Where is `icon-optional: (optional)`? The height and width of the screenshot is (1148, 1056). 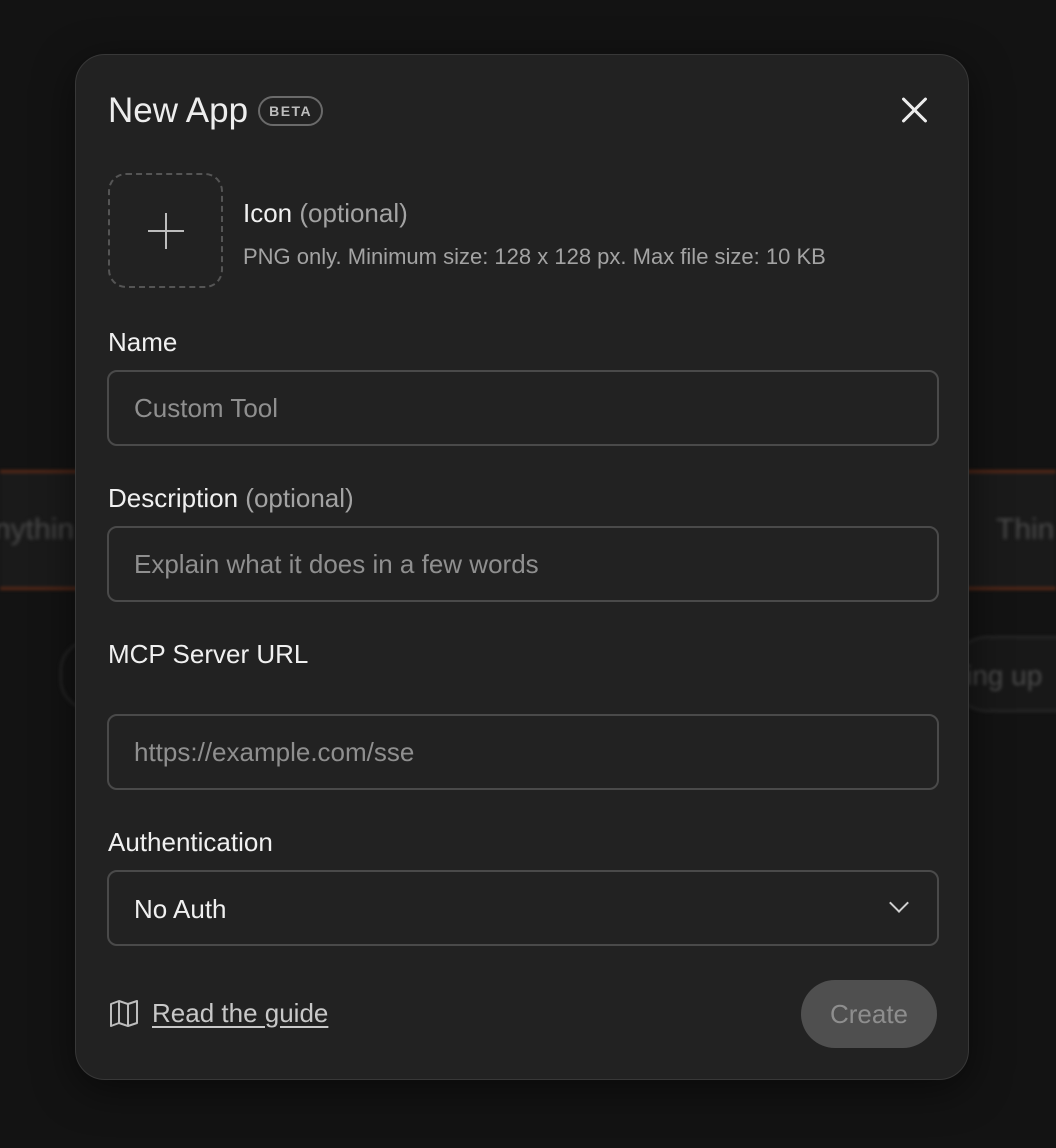
icon-optional: (optional) is located at coordinates (353, 213).